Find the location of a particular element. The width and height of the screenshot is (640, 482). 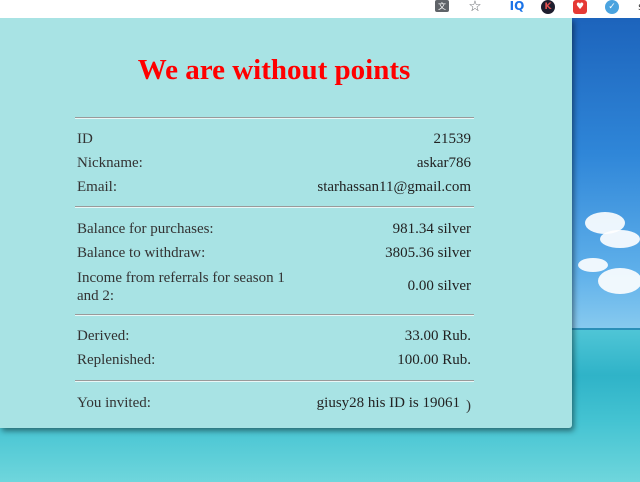

browser-toolbar: 文 ☆ IQ K ♥ ✓ s is located at coordinates (320, 9).